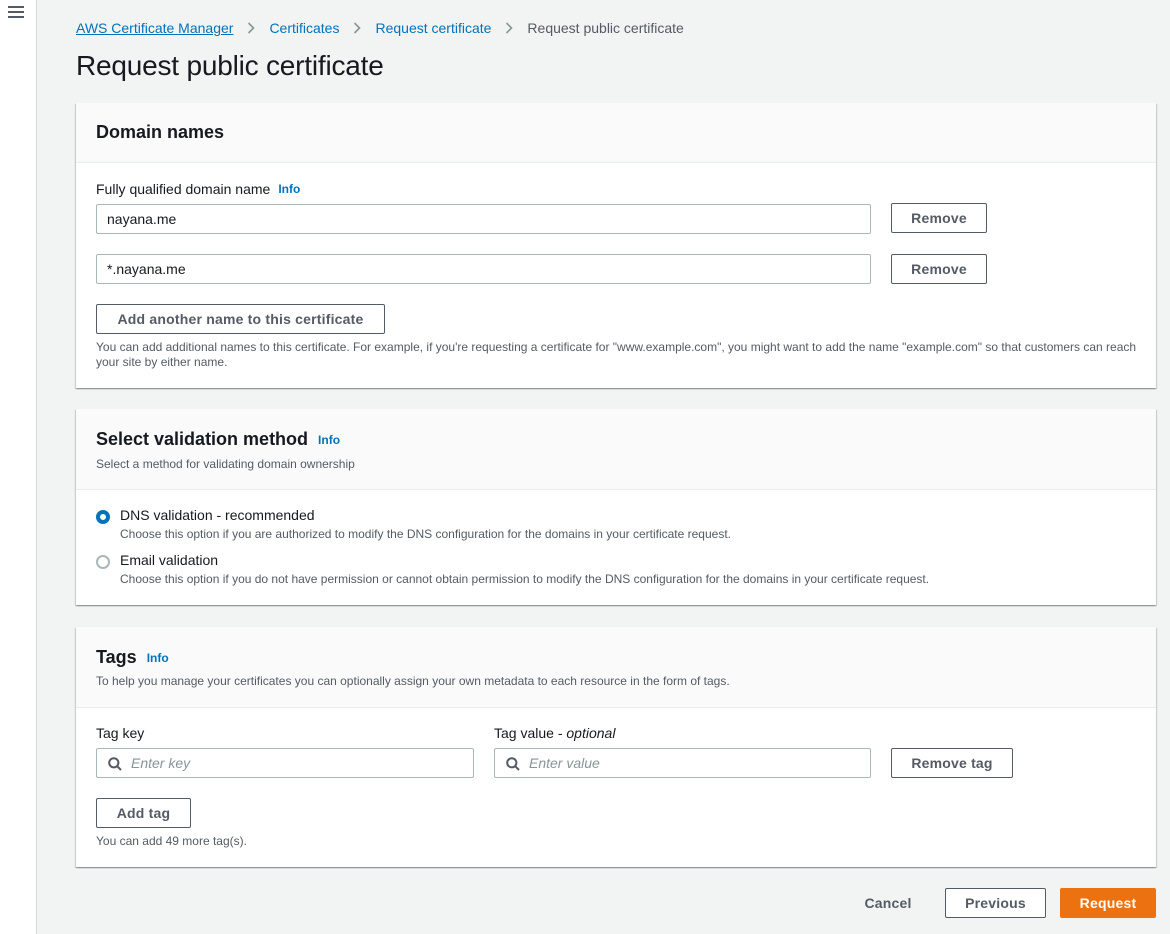 The image size is (1170, 934). What do you see at coordinates (183, 189) in the screenshot?
I see `fqdn-label: Fully qualified domain name` at bounding box center [183, 189].